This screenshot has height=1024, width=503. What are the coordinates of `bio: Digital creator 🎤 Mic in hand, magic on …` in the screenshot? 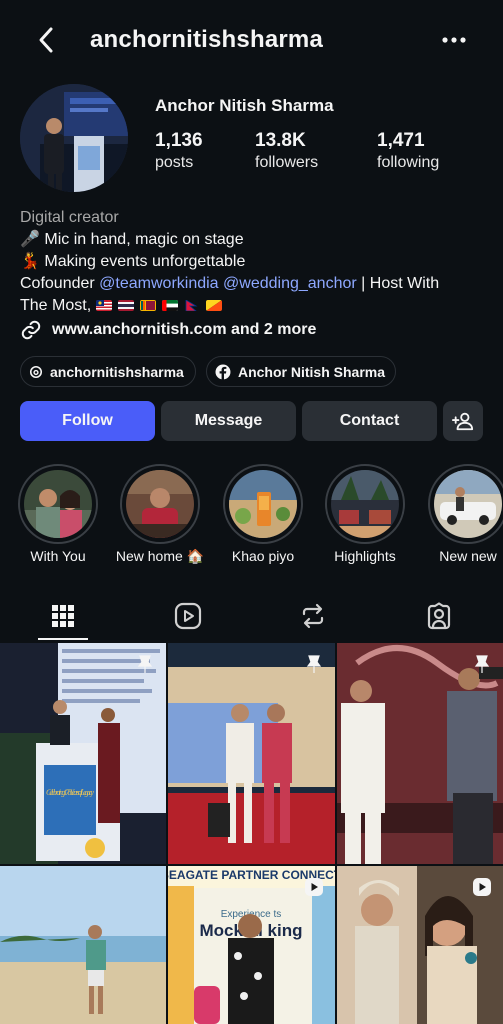 It's located at (255, 262).